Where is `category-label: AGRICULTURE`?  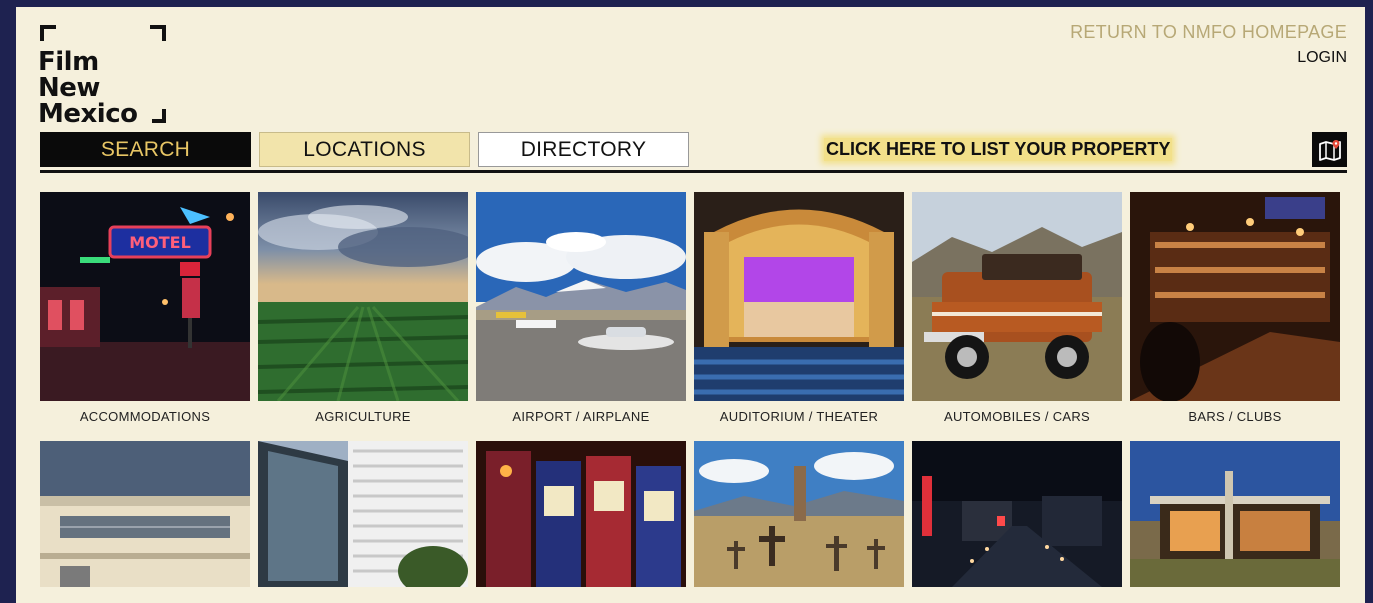 category-label: AGRICULTURE is located at coordinates (363, 416).